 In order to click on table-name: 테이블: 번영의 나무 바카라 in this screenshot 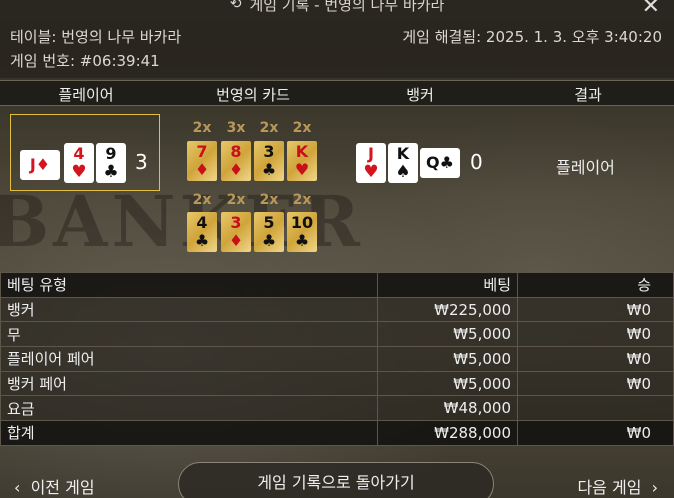, I will do `click(96, 37)`.